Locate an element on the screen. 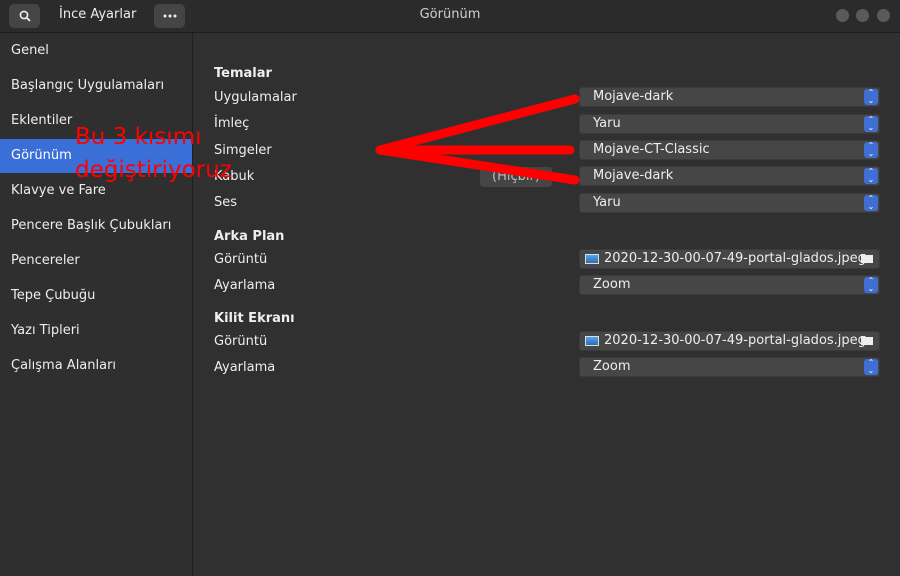 This screenshot has height=576, width=900. background-image-chooser: 2020-12-30-00-07-49-portal-glados.jpeg is located at coordinates (729, 259).